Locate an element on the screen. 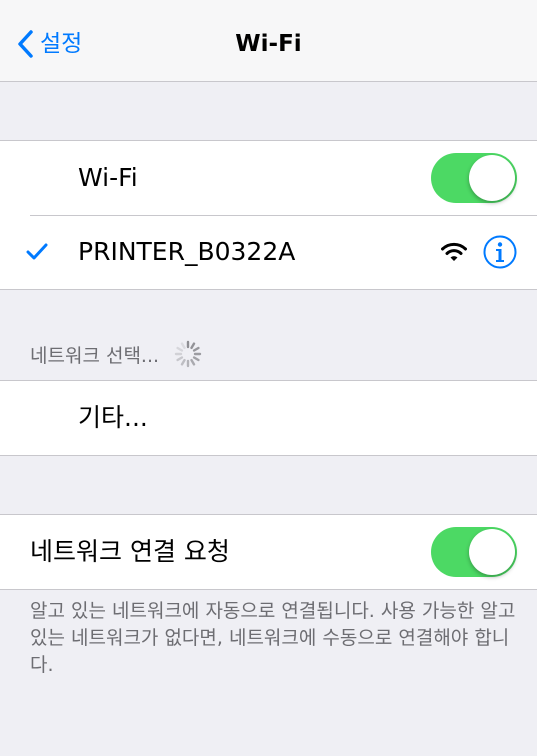 This screenshot has width=537, height=756. connected-network-row: PRINTER_B0322A is located at coordinates (268, 252).